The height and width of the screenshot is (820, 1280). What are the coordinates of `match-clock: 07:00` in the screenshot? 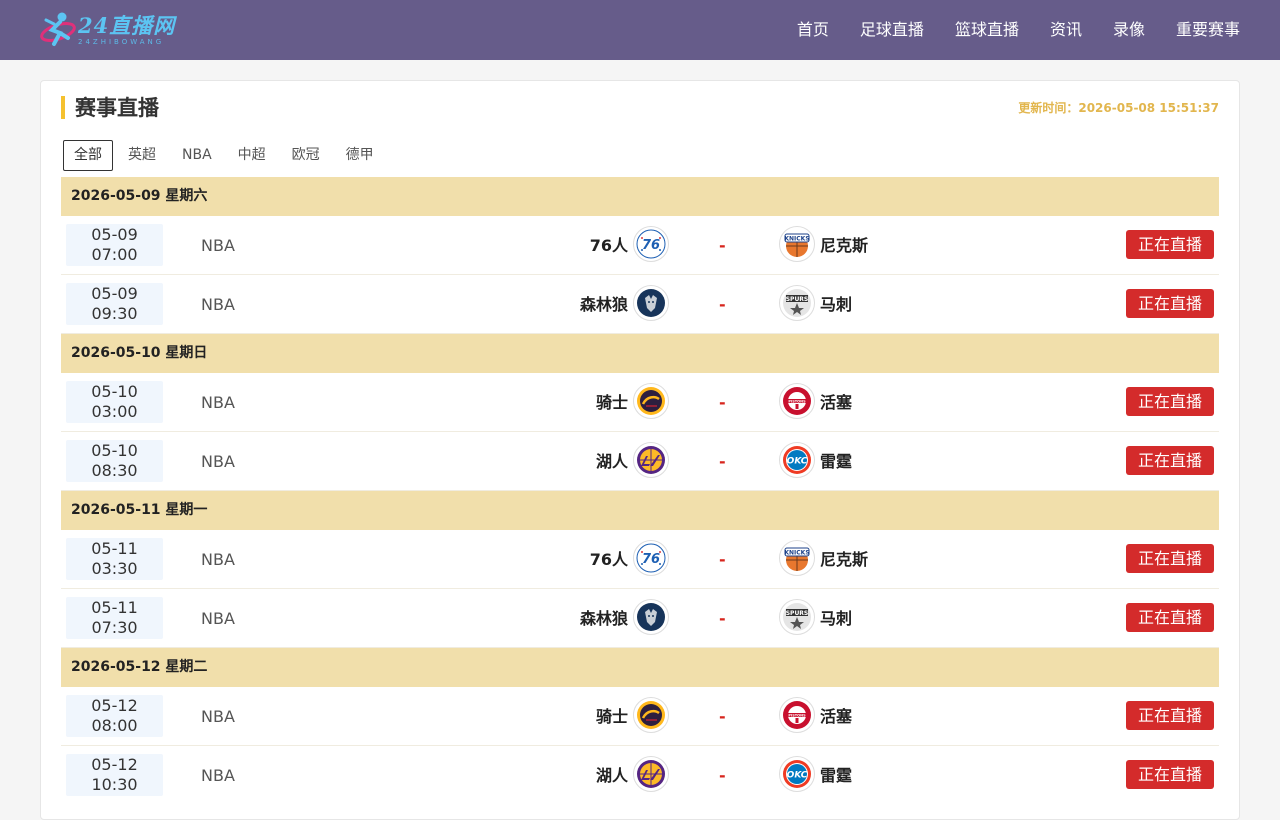 It's located at (114, 254).